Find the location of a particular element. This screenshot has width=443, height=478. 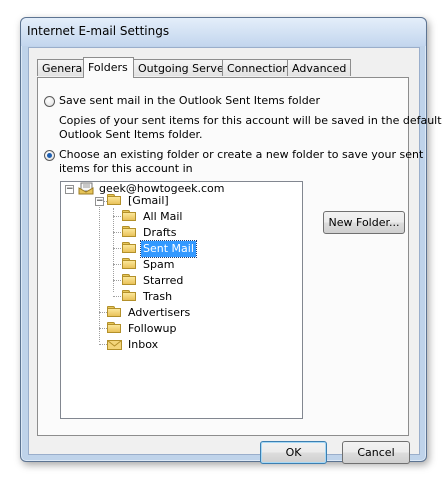

choose-existing-radio is located at coordinates (49, 155).